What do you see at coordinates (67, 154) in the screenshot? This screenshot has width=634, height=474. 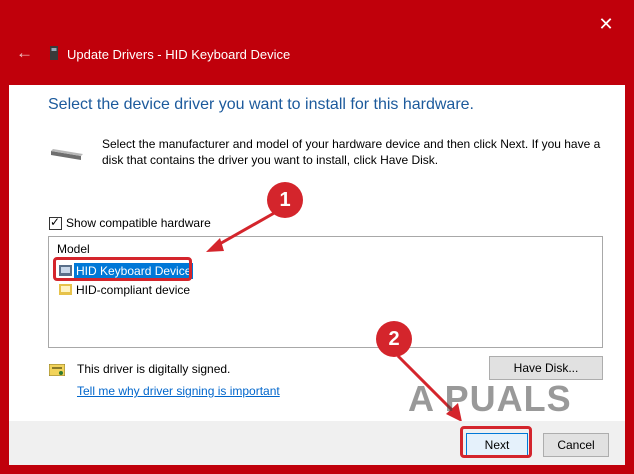 I see `keyboard-icon` at bounding box center [67, 154].